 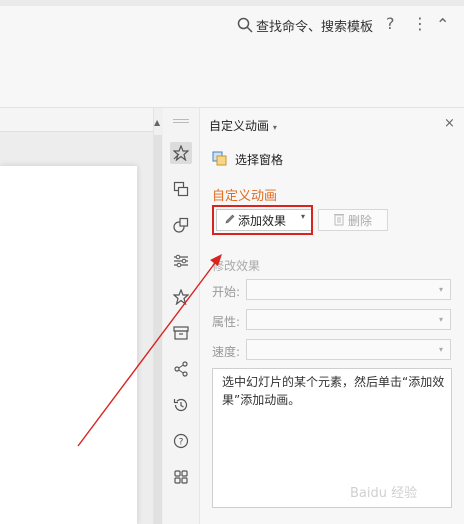 What do you see at coordinates (226, 292) in the screenshot?
I see `start-label: 开始:` at bounding box center [226, 292].